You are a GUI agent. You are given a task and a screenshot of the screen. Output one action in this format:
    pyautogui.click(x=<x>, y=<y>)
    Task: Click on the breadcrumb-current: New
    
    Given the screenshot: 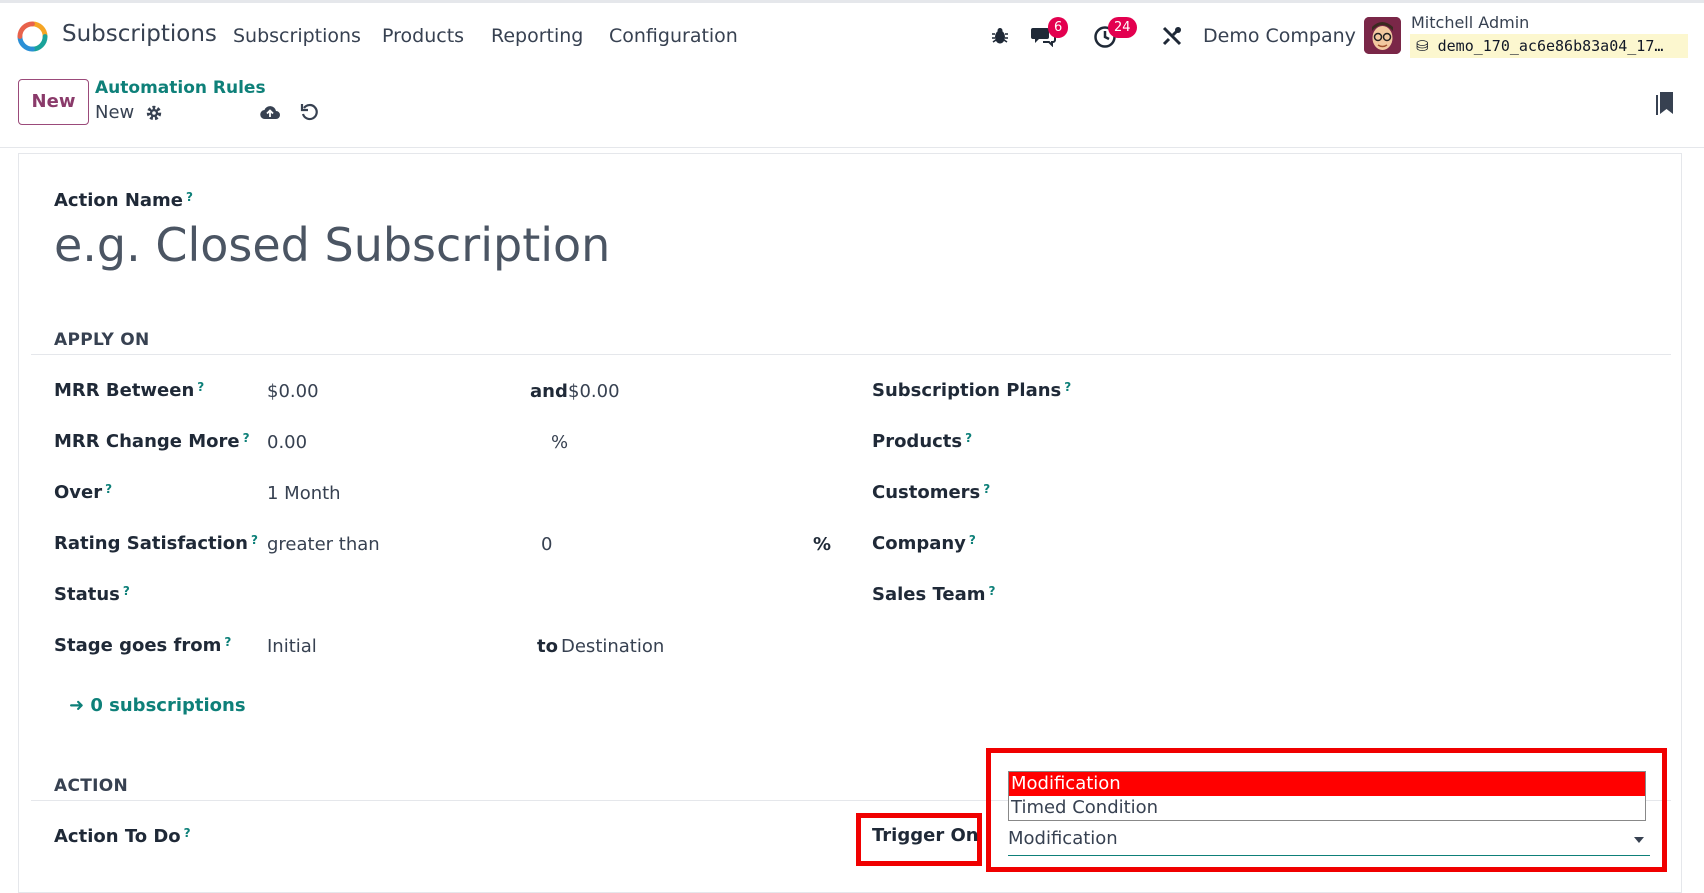 What is the action you would take?
    pyautogui.click(x=115, y=112)
    